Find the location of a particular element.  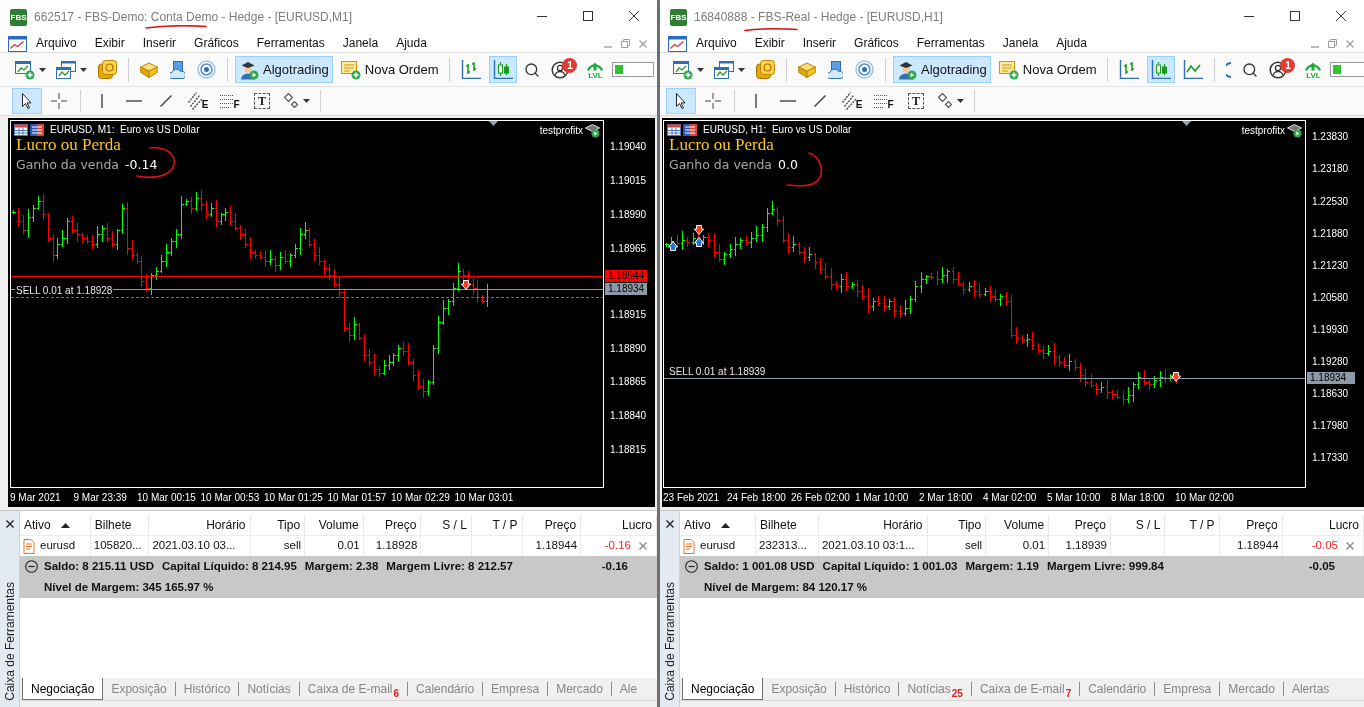

flag-icon is located at coordinates (690, 130).